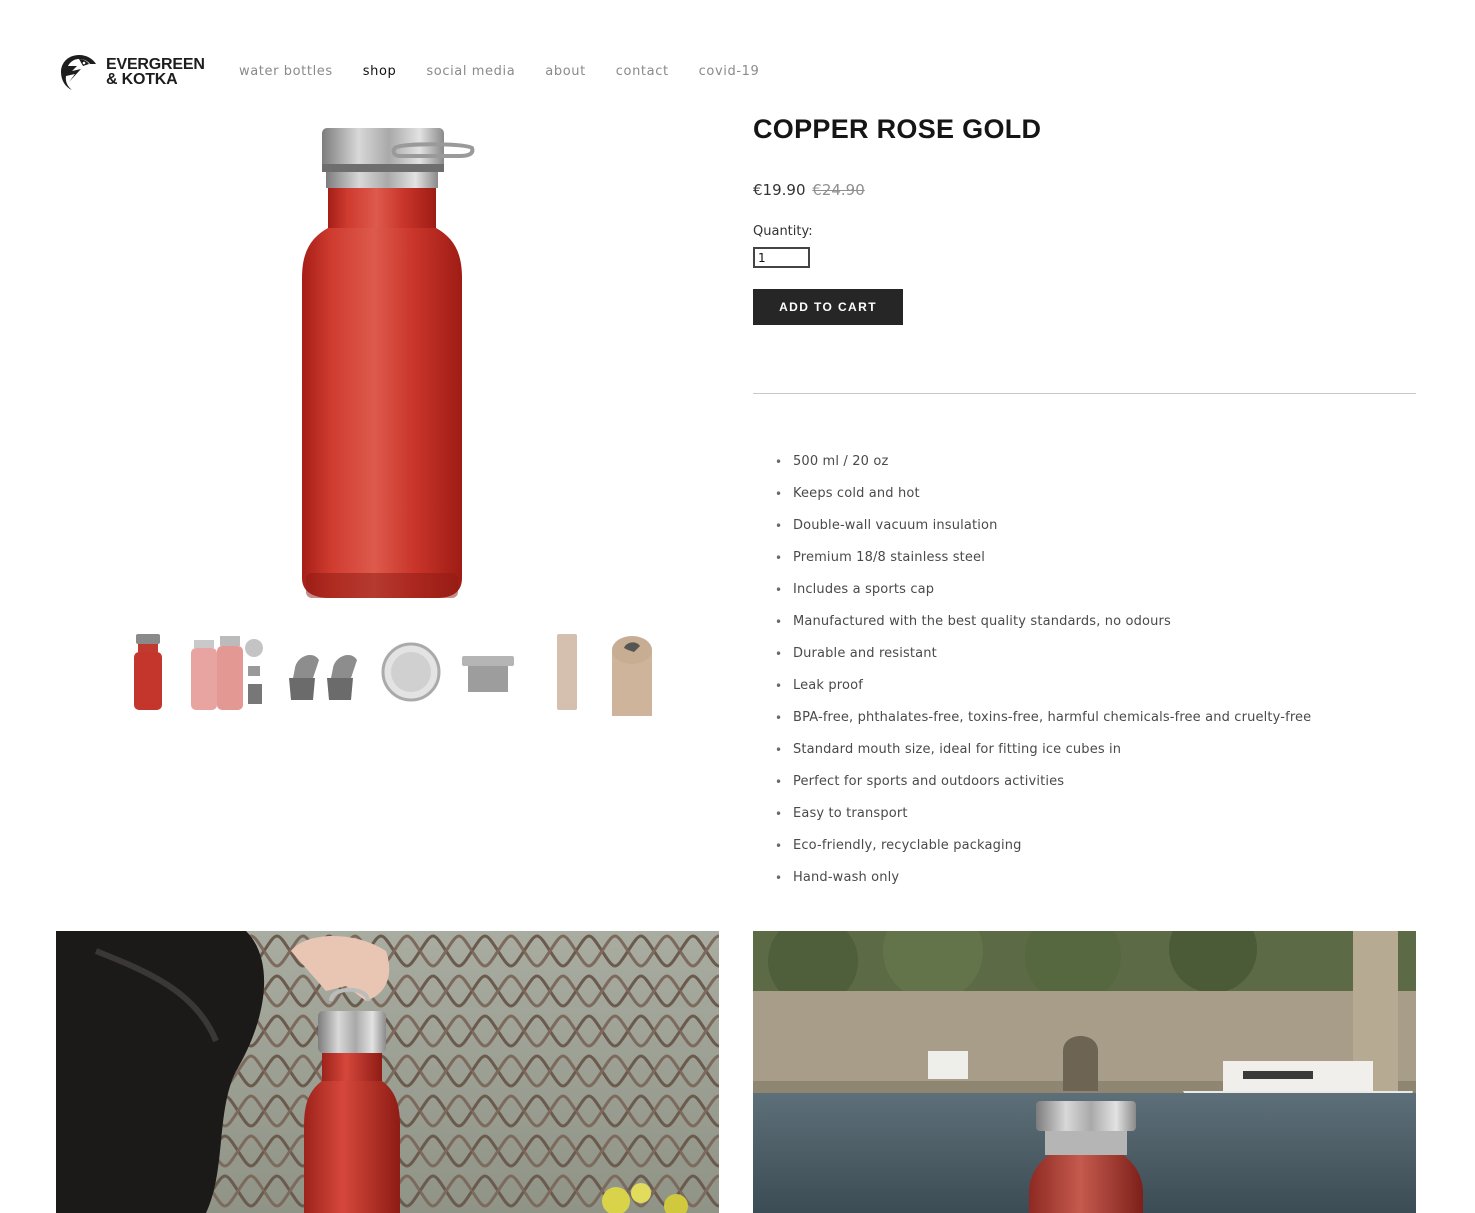 The image size is (1475, 1213). I want to click on quantity-label: Quantity:, so click(783, 231).